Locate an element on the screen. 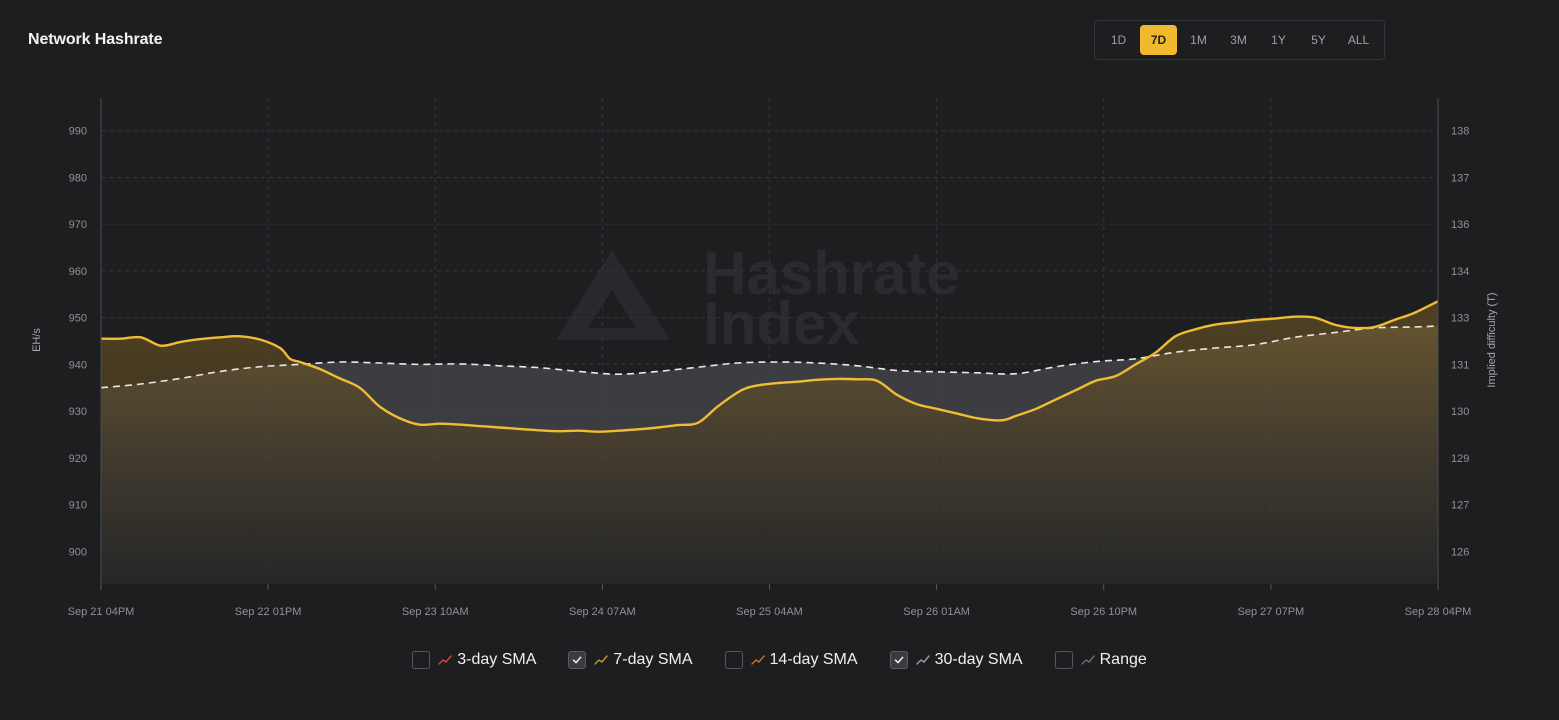 The height and width of the screenshot is (720, 1559). legend-item-30-day-sma: 30-day SMA is located at coordinates (956, 660).